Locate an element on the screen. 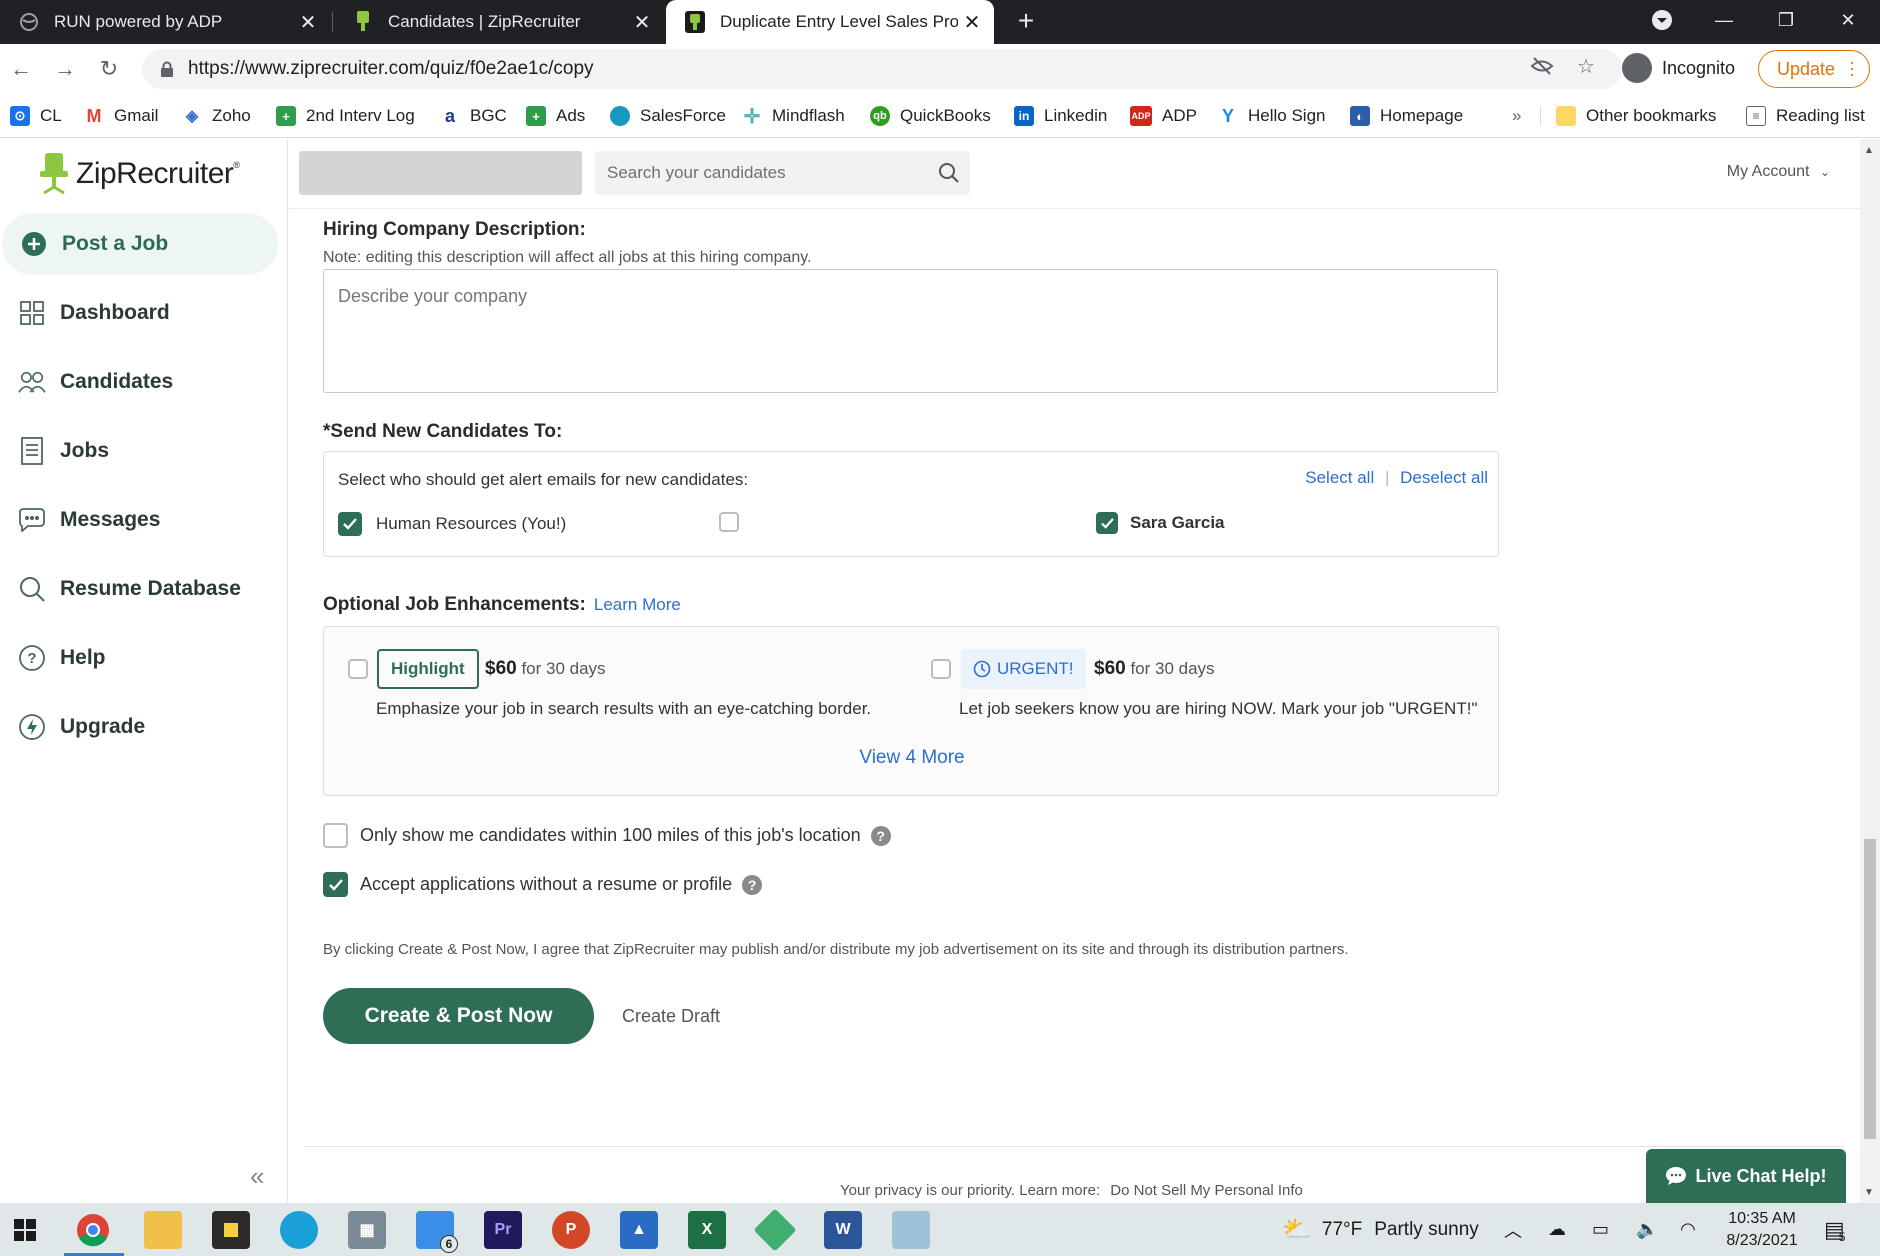 Image resolution: width=1880 pixels, height=1256 pixels. tab-candidates: Candidates | ZipRecruiter ✕ is located at coordinates (499, 22).